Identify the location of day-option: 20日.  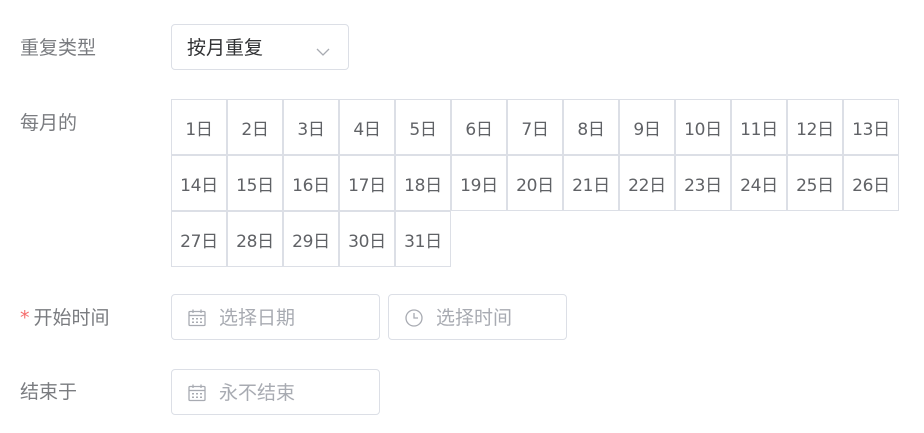
(535, 183).